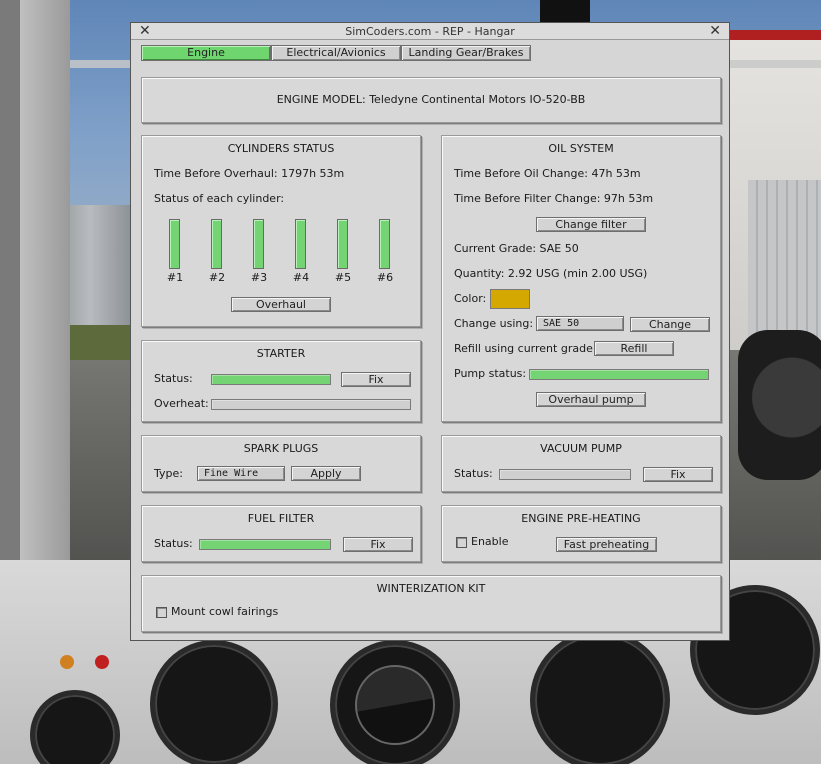 This screenshot has height=764, width=821. I want to click on change-using-label: Change using:, so click(494, 323).